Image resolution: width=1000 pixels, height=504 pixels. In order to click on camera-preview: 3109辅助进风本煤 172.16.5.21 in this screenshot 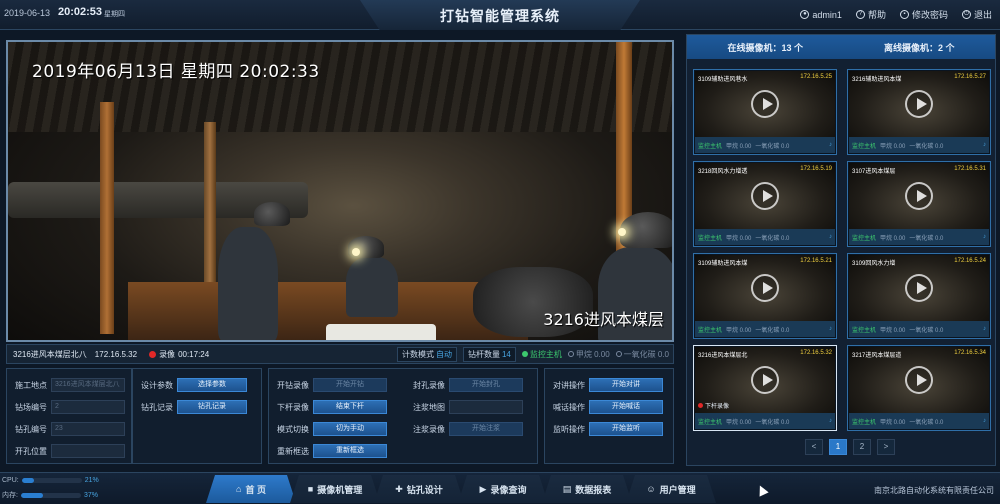, I will do `click(765, 288)`.